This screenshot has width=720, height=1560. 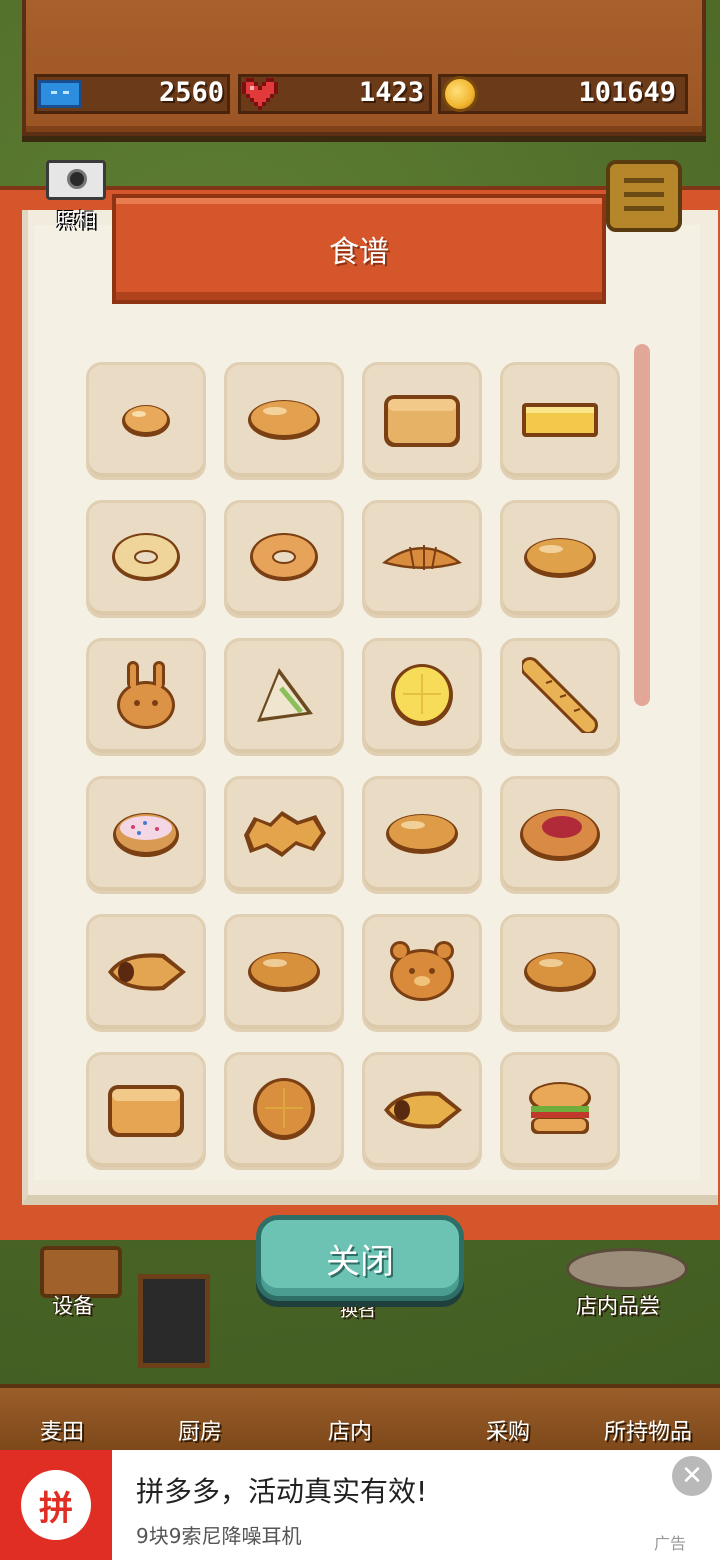 I want to click on sponge-cake-icon, so click(x=560, y=421).